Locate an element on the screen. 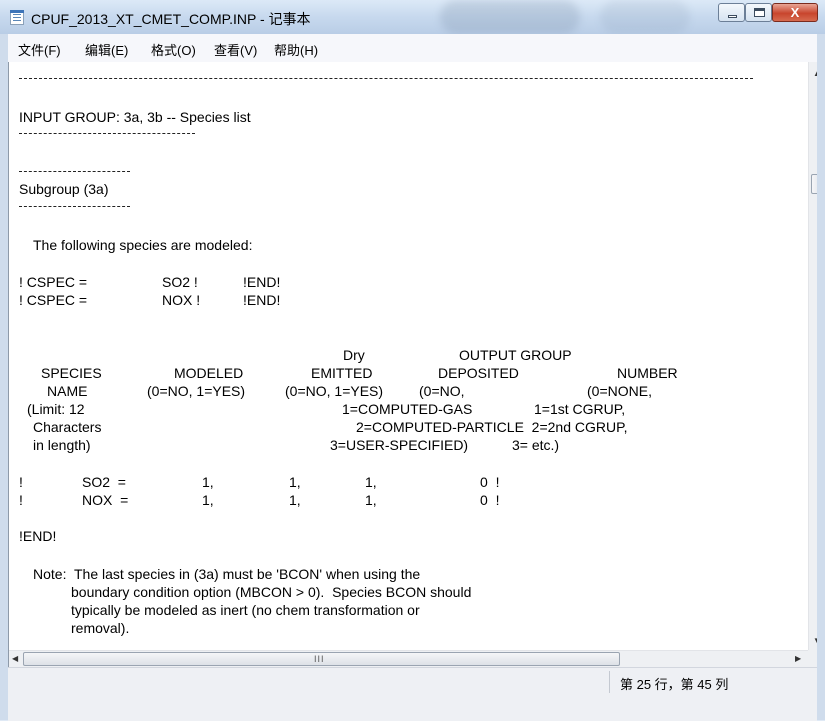 This screenshot has width=825, height=721. header-text: NAME is located at coordinates (67, 391).